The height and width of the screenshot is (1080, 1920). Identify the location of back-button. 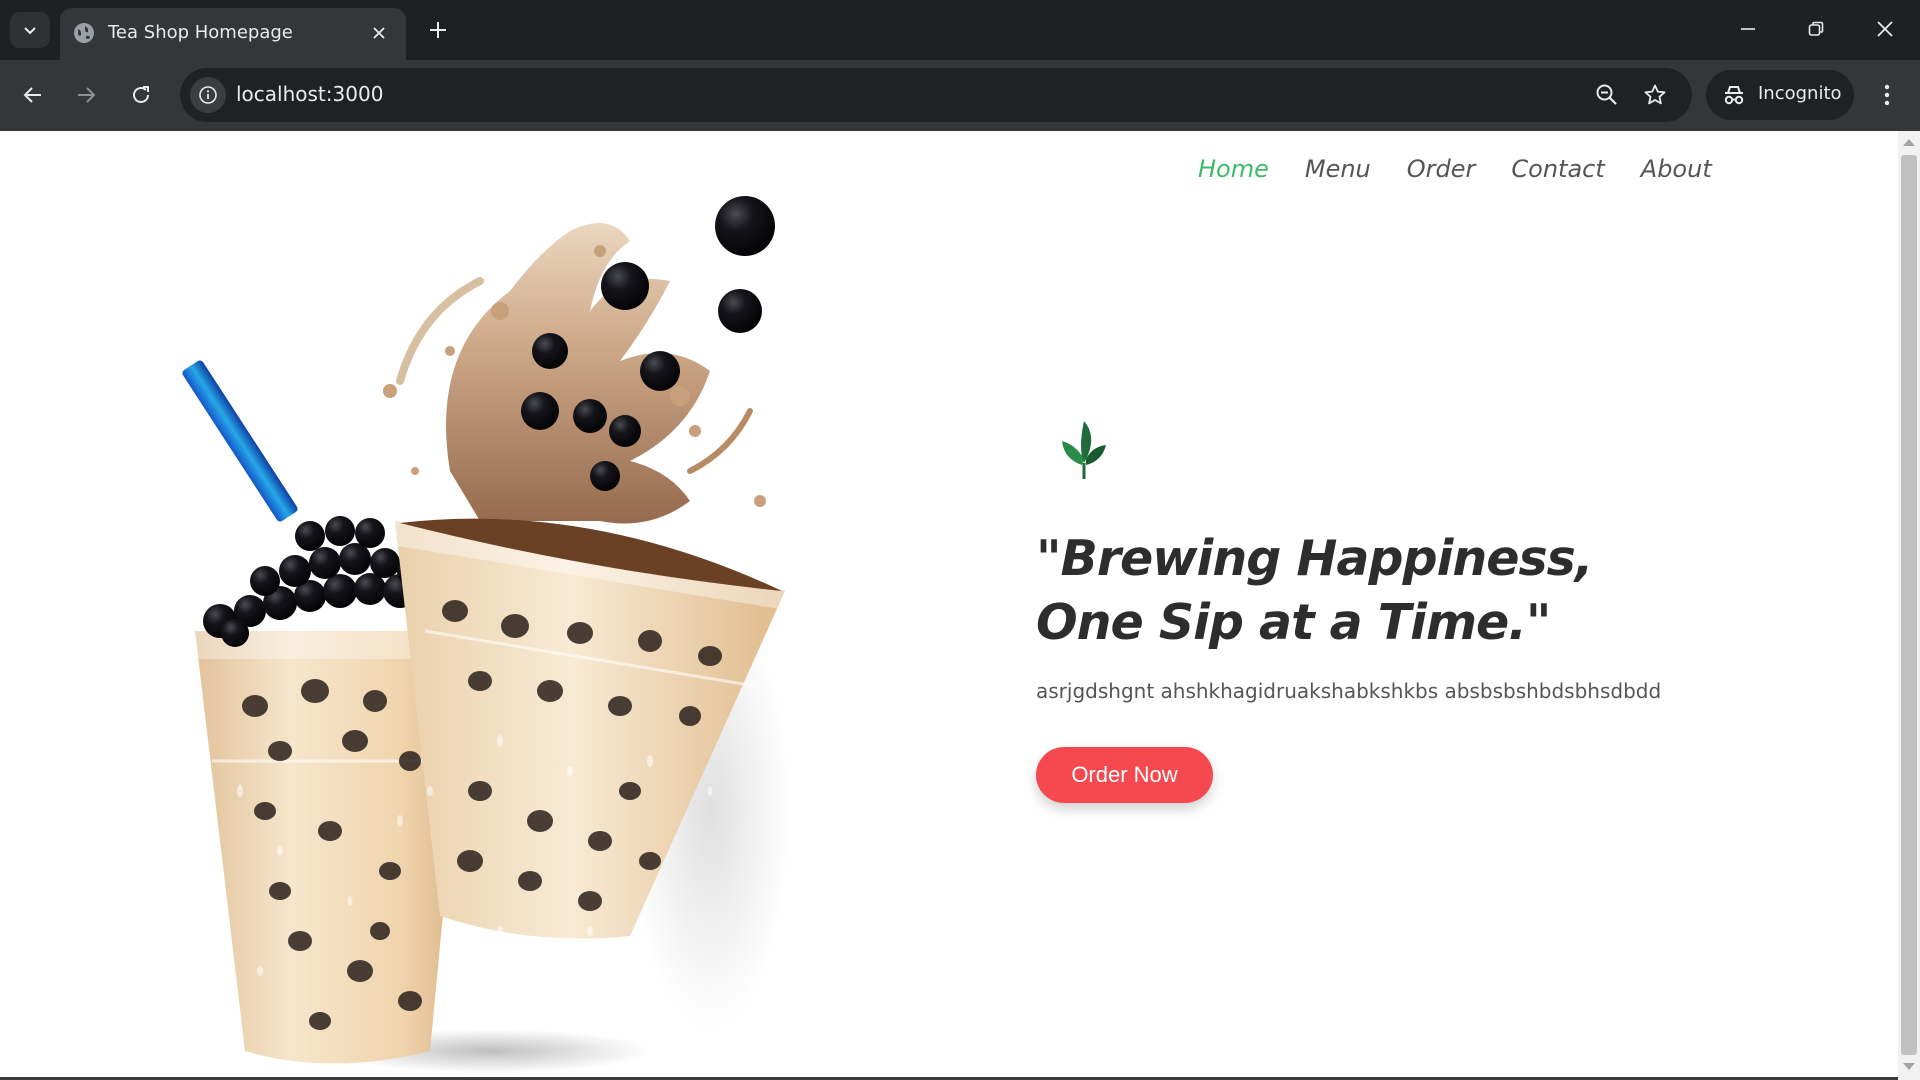
(33, 95).